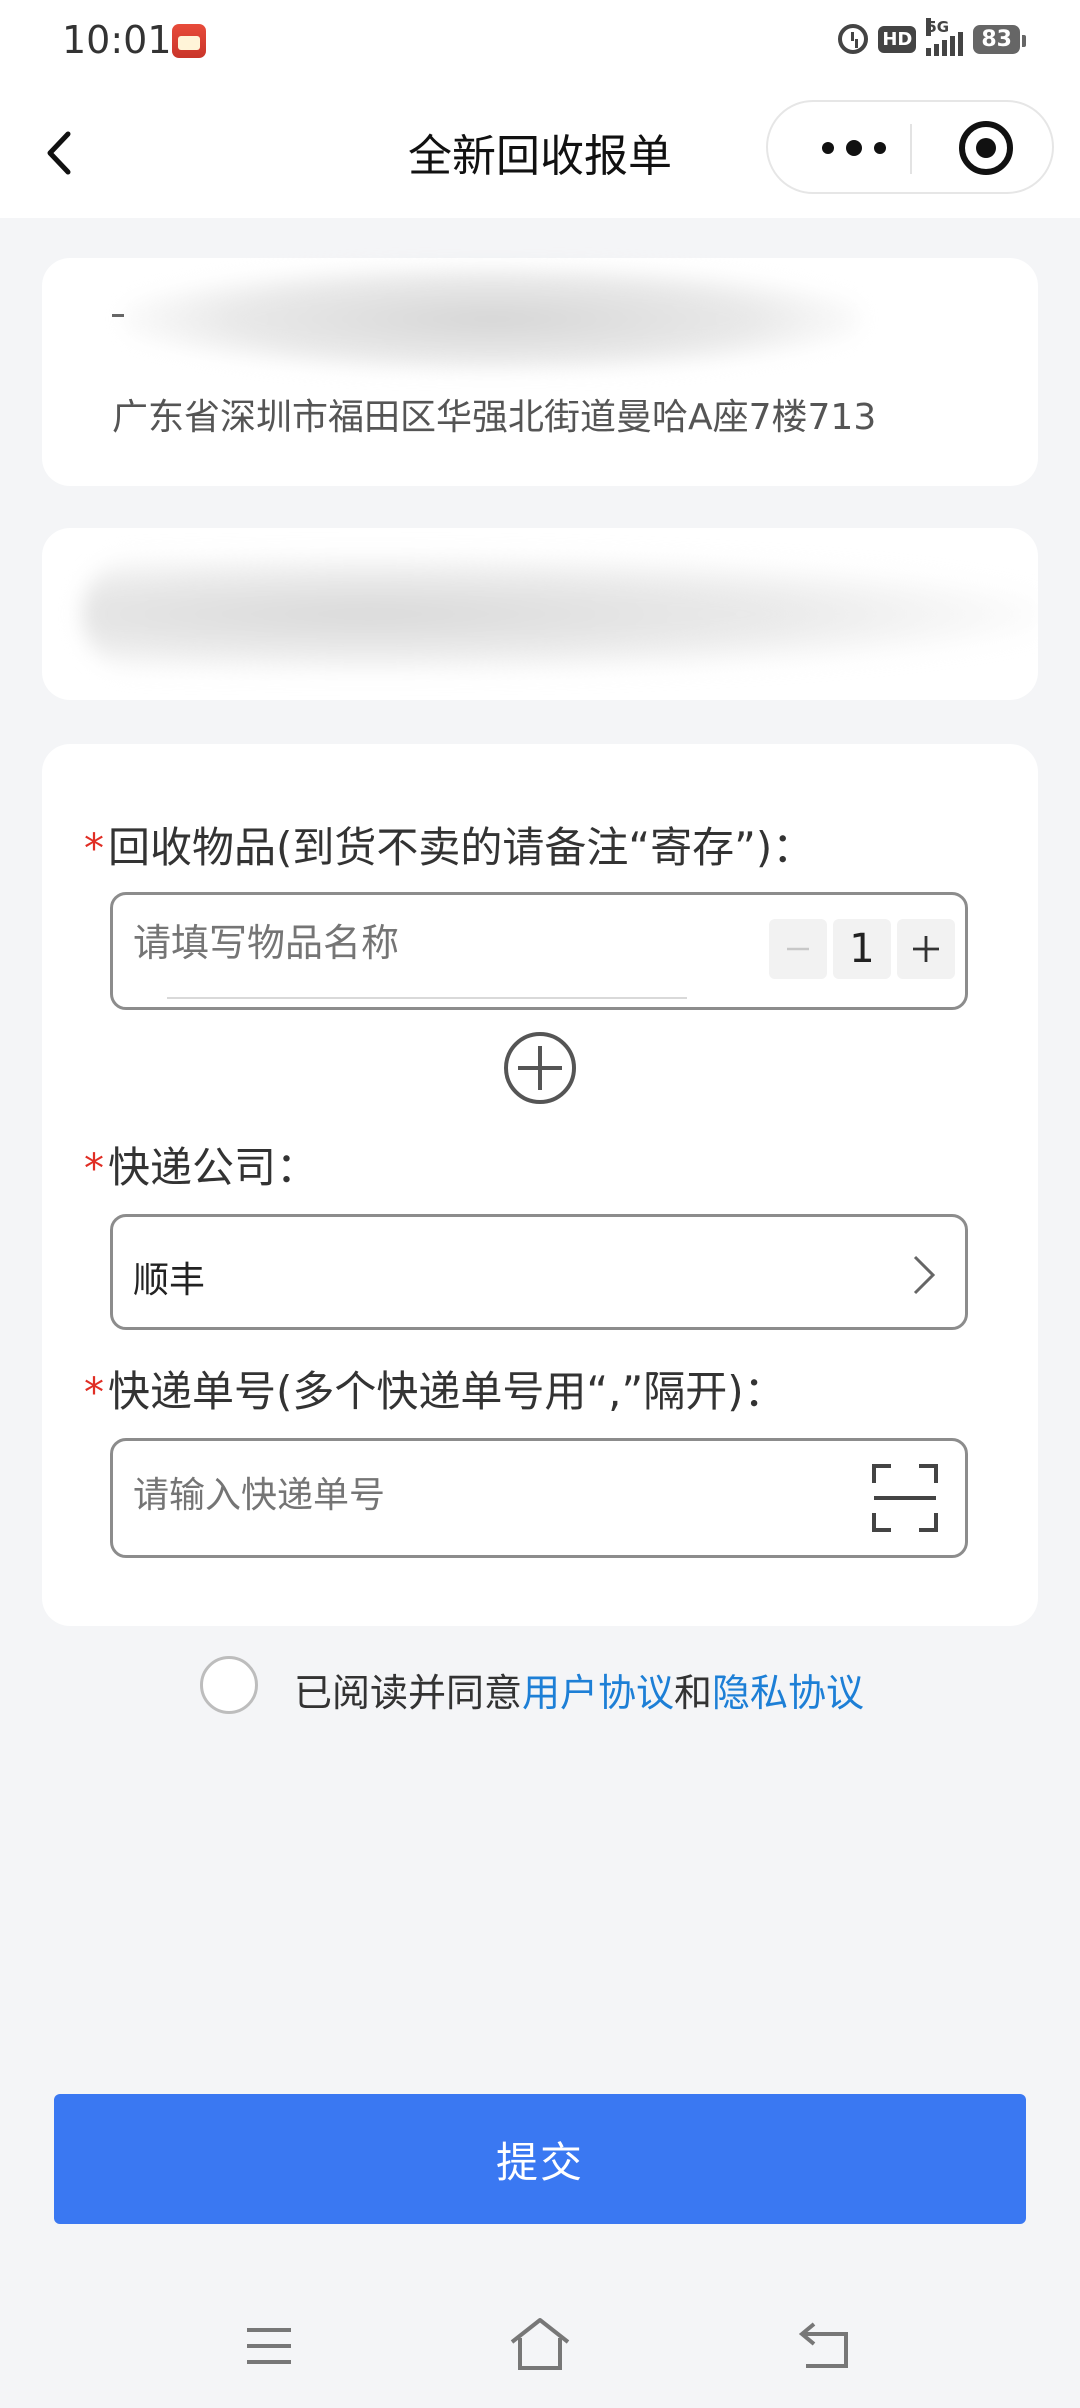 This screenshot has width=1080, height=2408. I want to click on name-prefix, so click(118, 315).